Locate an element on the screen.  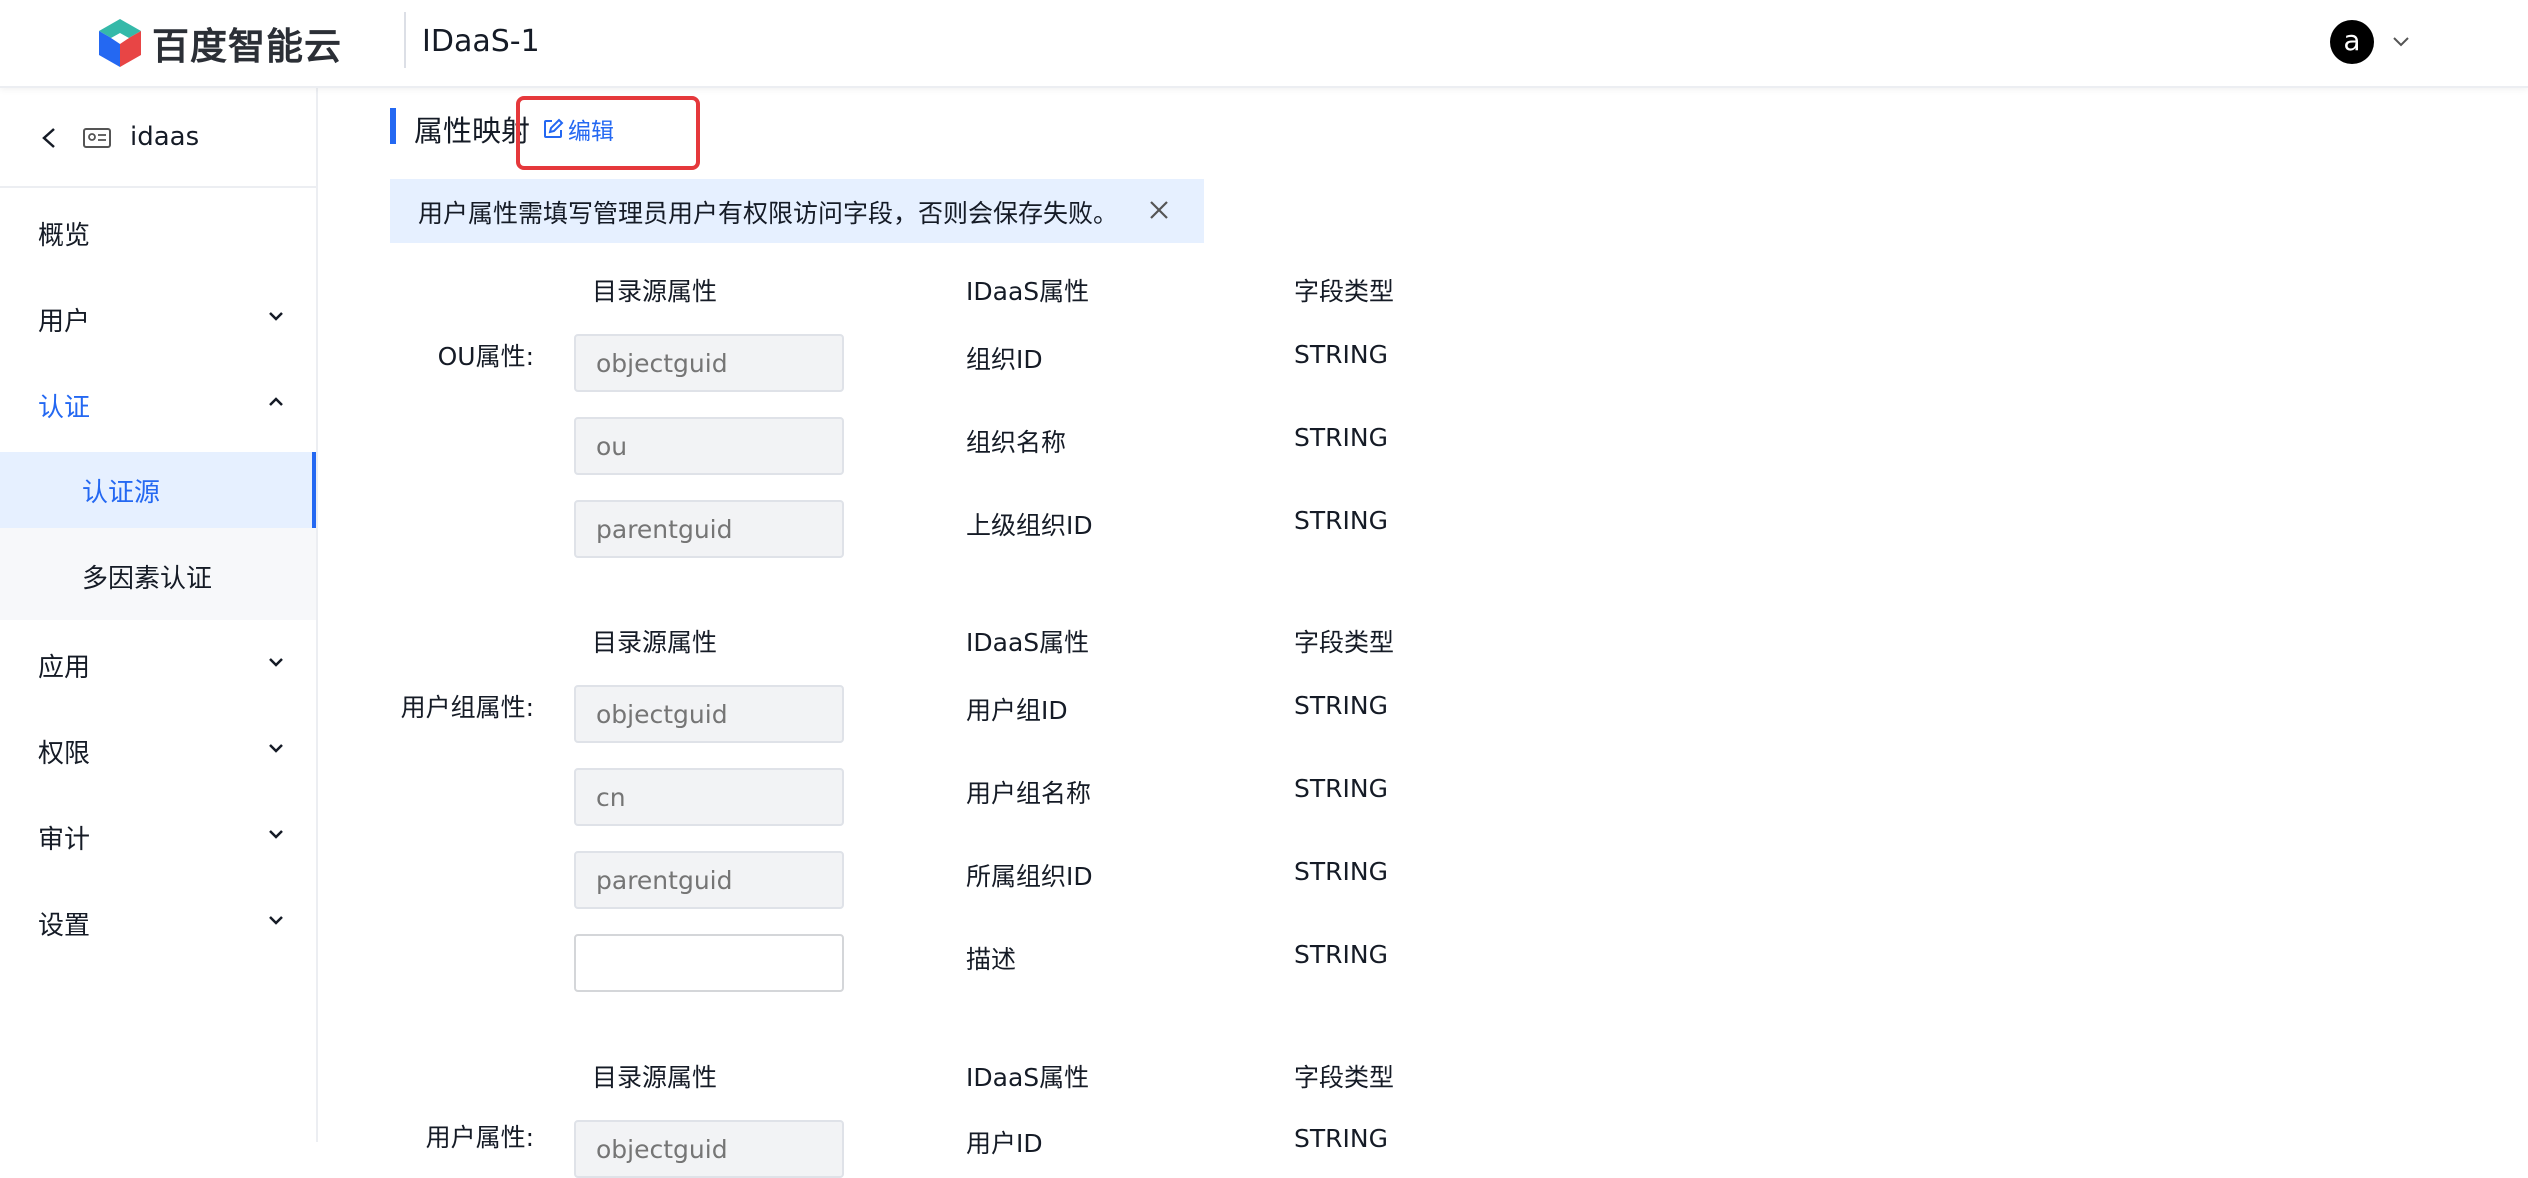
idaas-attr: 用户ID is located at coordinates (1004, 1143).